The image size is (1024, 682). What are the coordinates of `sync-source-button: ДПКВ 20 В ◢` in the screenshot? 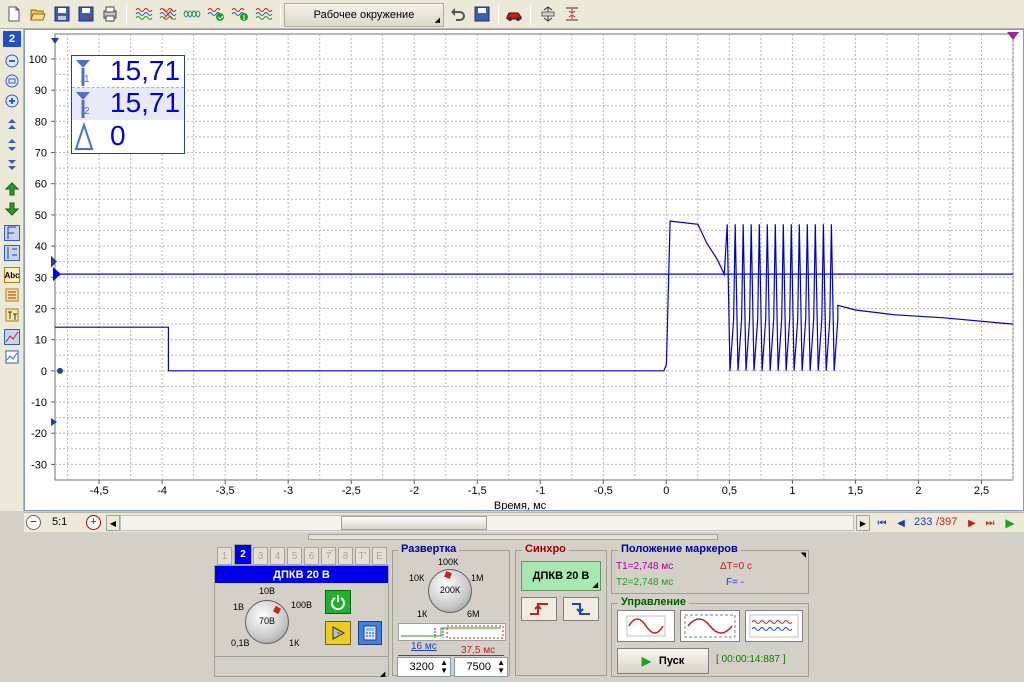 It's located at (561, 576).